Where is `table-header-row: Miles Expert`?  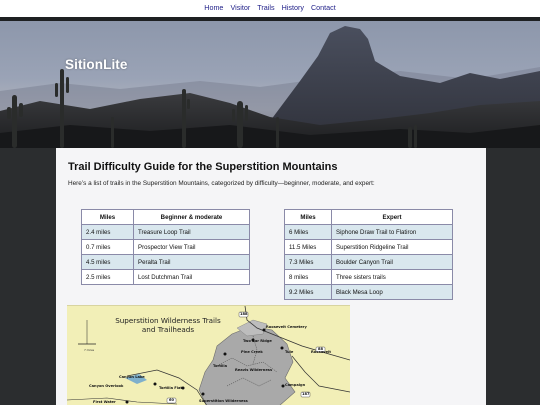 table-header-row: Miles Expert is located at coordinates (368, 217).